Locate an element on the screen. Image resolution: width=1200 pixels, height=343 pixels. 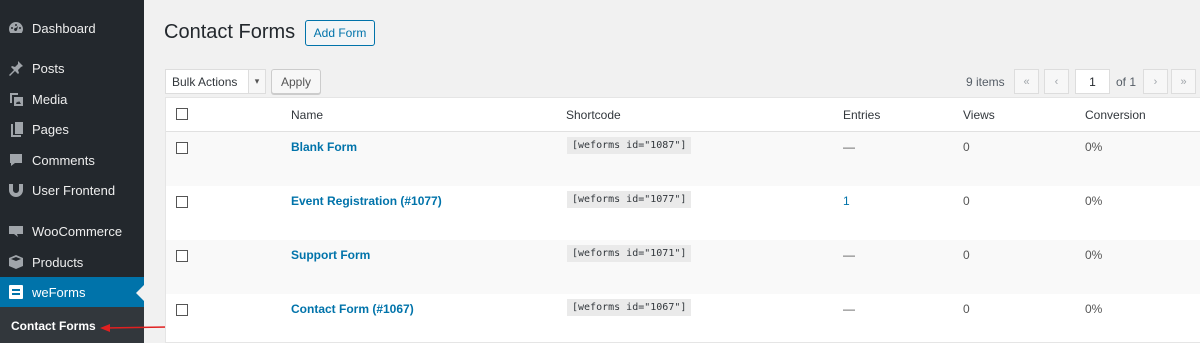
current-page-input: 1 is located at coordinates (1092, 81).